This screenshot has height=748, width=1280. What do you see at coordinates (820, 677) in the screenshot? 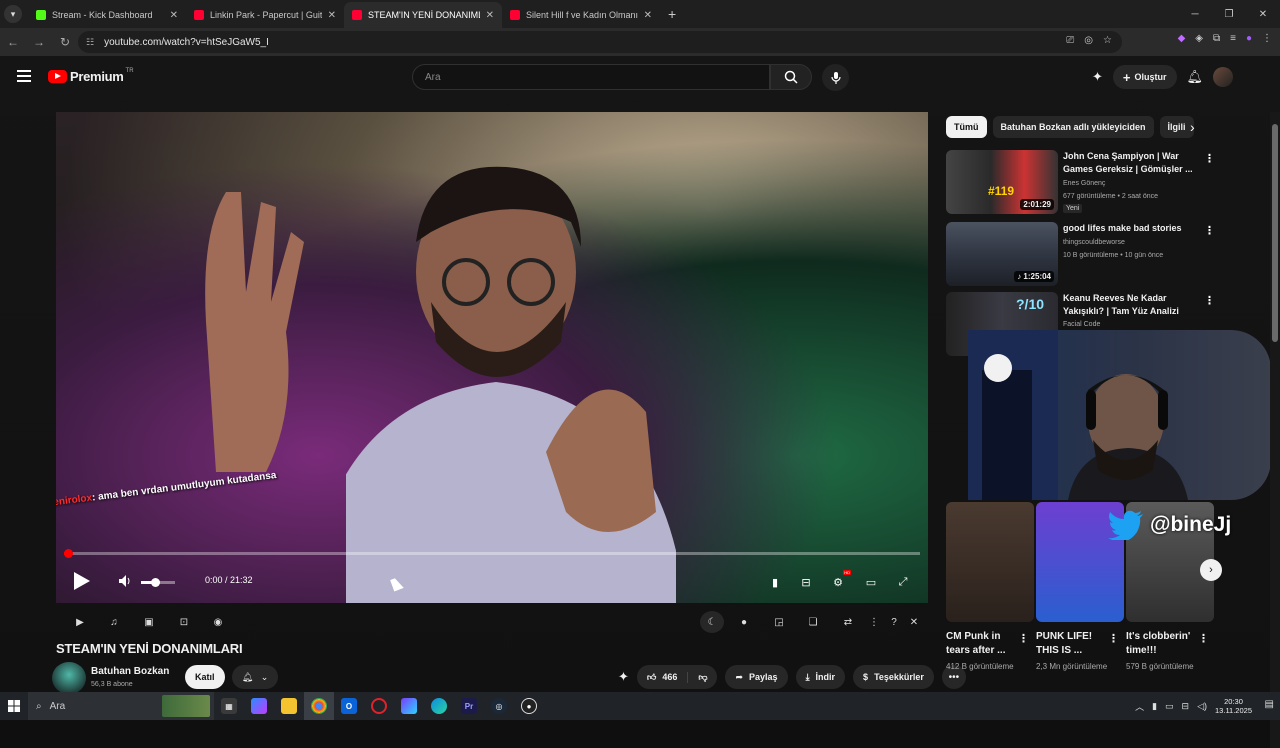
I see `download-button: ⤓ İndir` at bounding box center [820, 677].